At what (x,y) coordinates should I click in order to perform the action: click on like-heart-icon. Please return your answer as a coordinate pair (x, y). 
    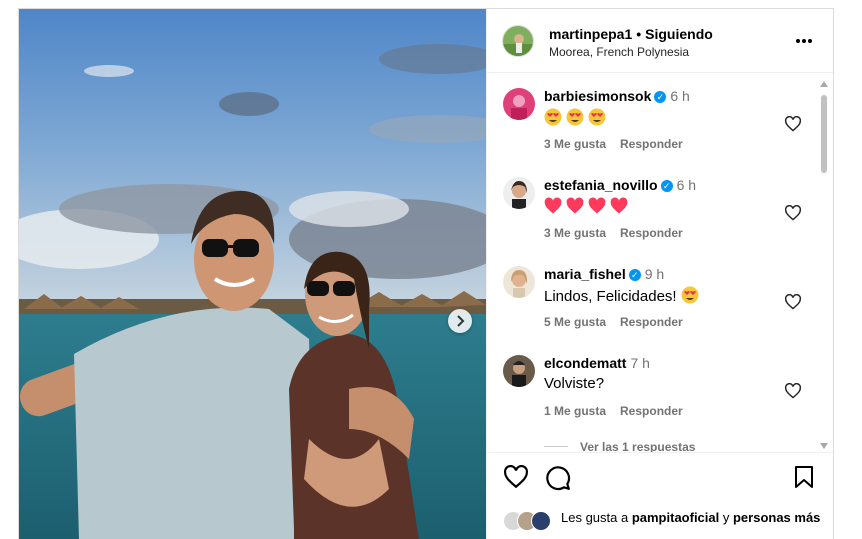
    Looking at the image, I should click on (516, 477).